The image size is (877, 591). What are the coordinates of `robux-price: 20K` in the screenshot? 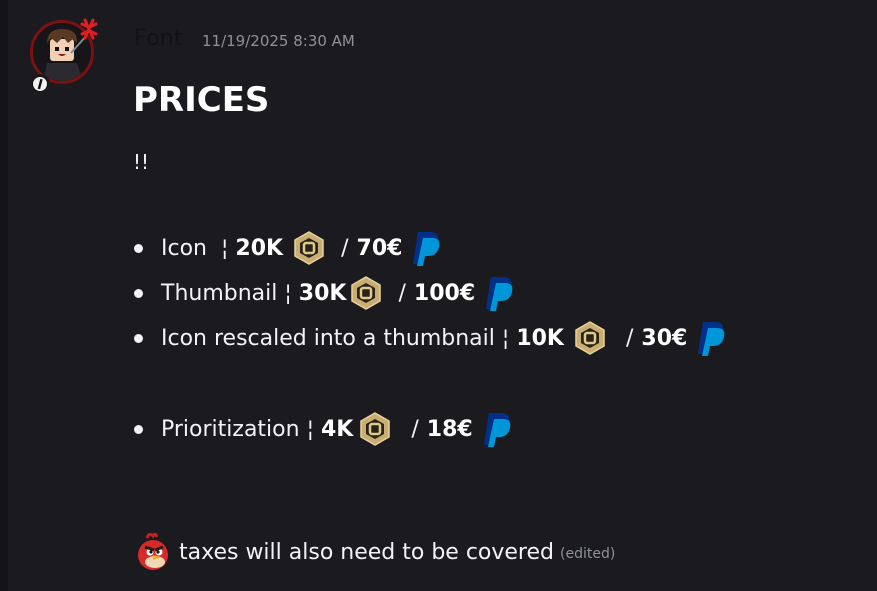 It's located at (259, 248).